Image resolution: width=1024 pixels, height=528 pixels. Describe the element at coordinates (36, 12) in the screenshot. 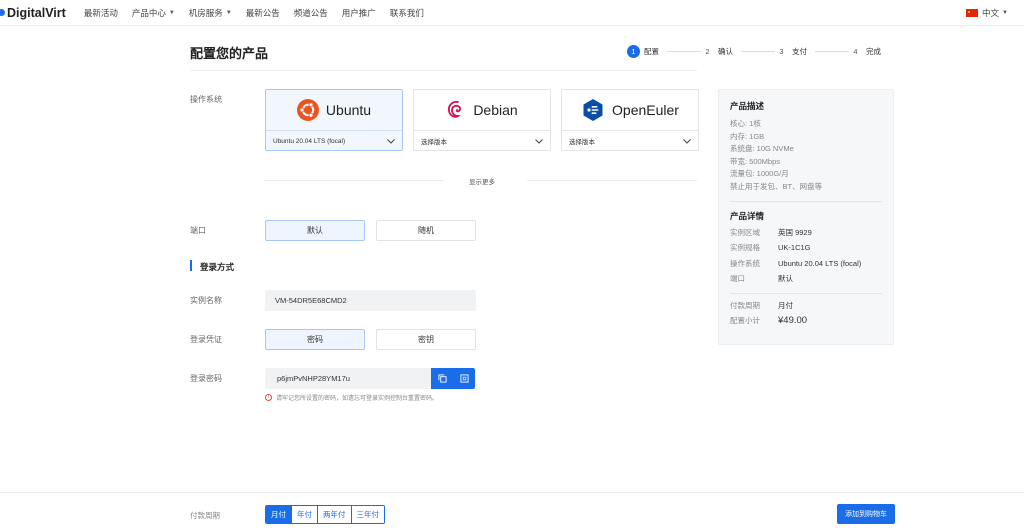

I see `brand-name: DigitalVirt` at that location.